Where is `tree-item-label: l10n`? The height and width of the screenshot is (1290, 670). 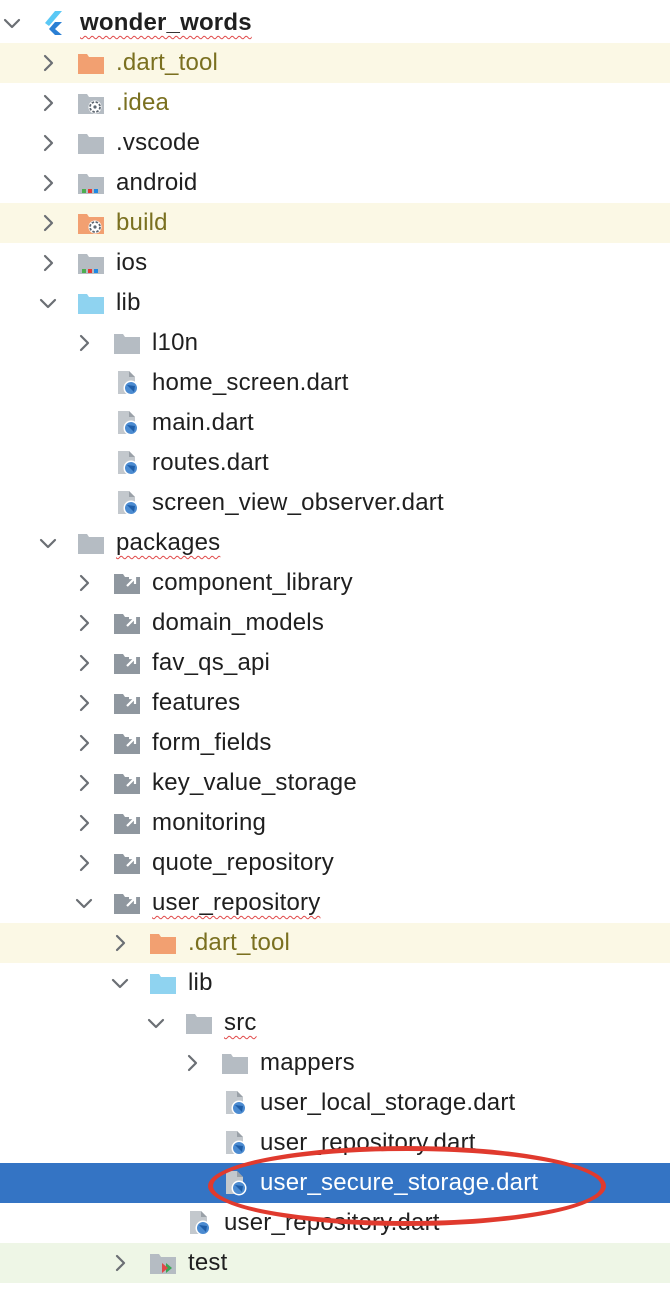
tree-item-label: l10n is located at coordinates (175, 342).